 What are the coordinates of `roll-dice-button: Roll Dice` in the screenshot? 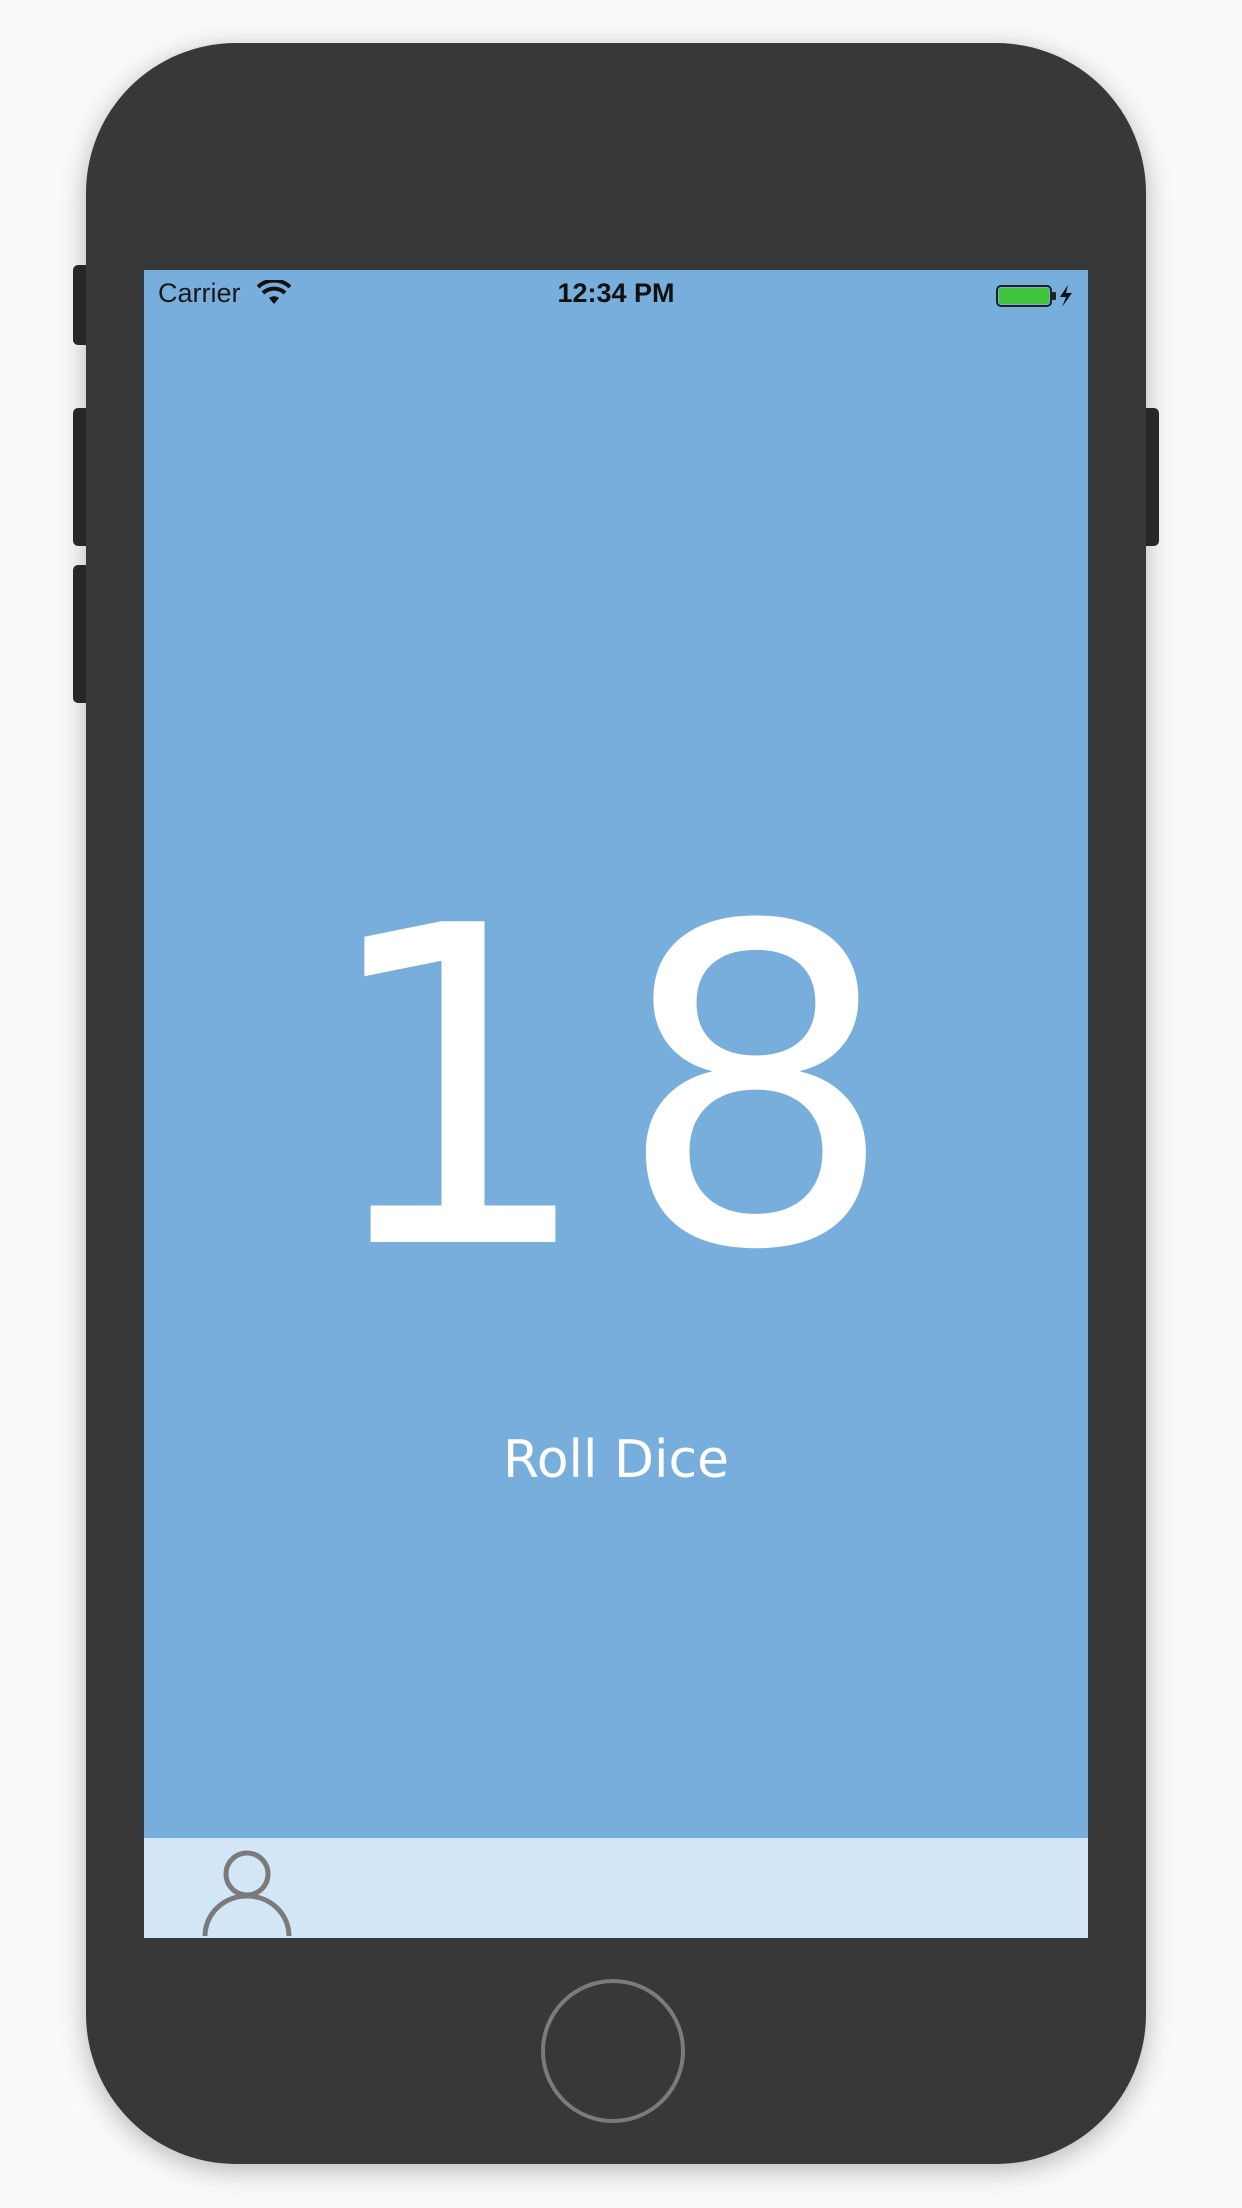 It's located at (616, 1460).